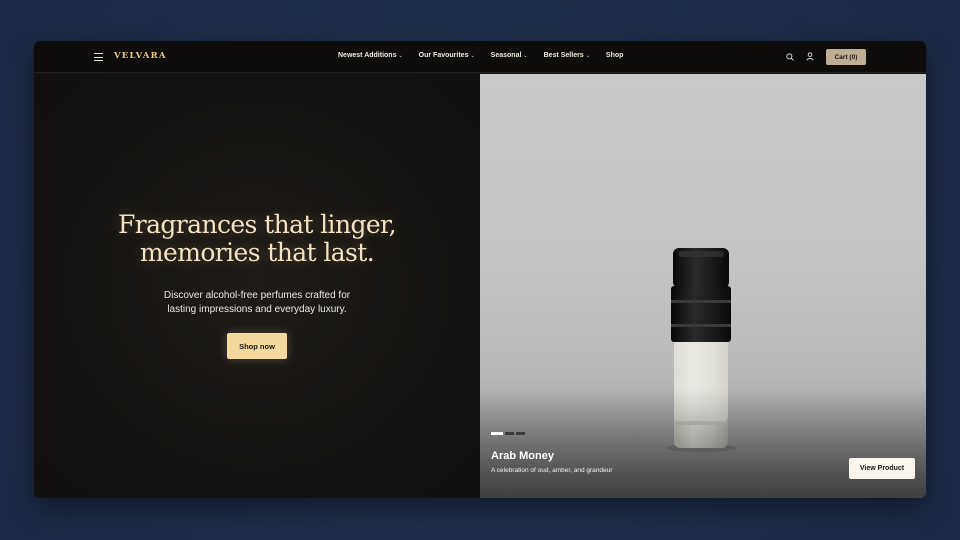 This screenshot has height=540, width=960. I want to click on hero-subtext-line: lasting impressions and everyday luxury., so click(257, 309).